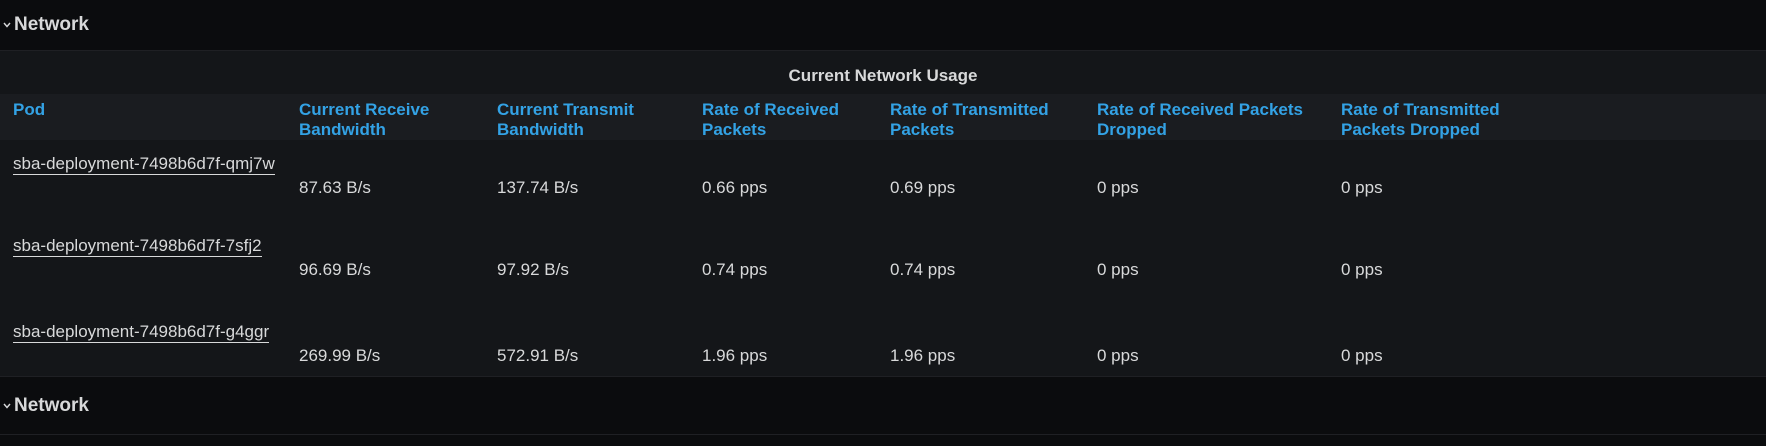  Describe the element at coordinates (147, 265) in the screenshot. I see `pod-cell: sba-deployment-7498b6d7f-7sfj2` at that location.